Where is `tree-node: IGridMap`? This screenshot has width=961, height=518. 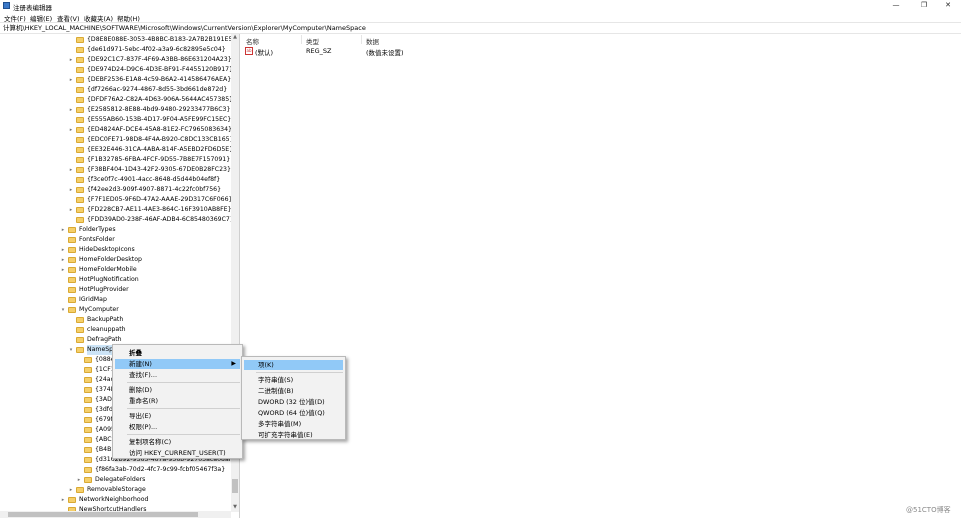 tree-node: IGridMap is located at coordinates (115, 300).